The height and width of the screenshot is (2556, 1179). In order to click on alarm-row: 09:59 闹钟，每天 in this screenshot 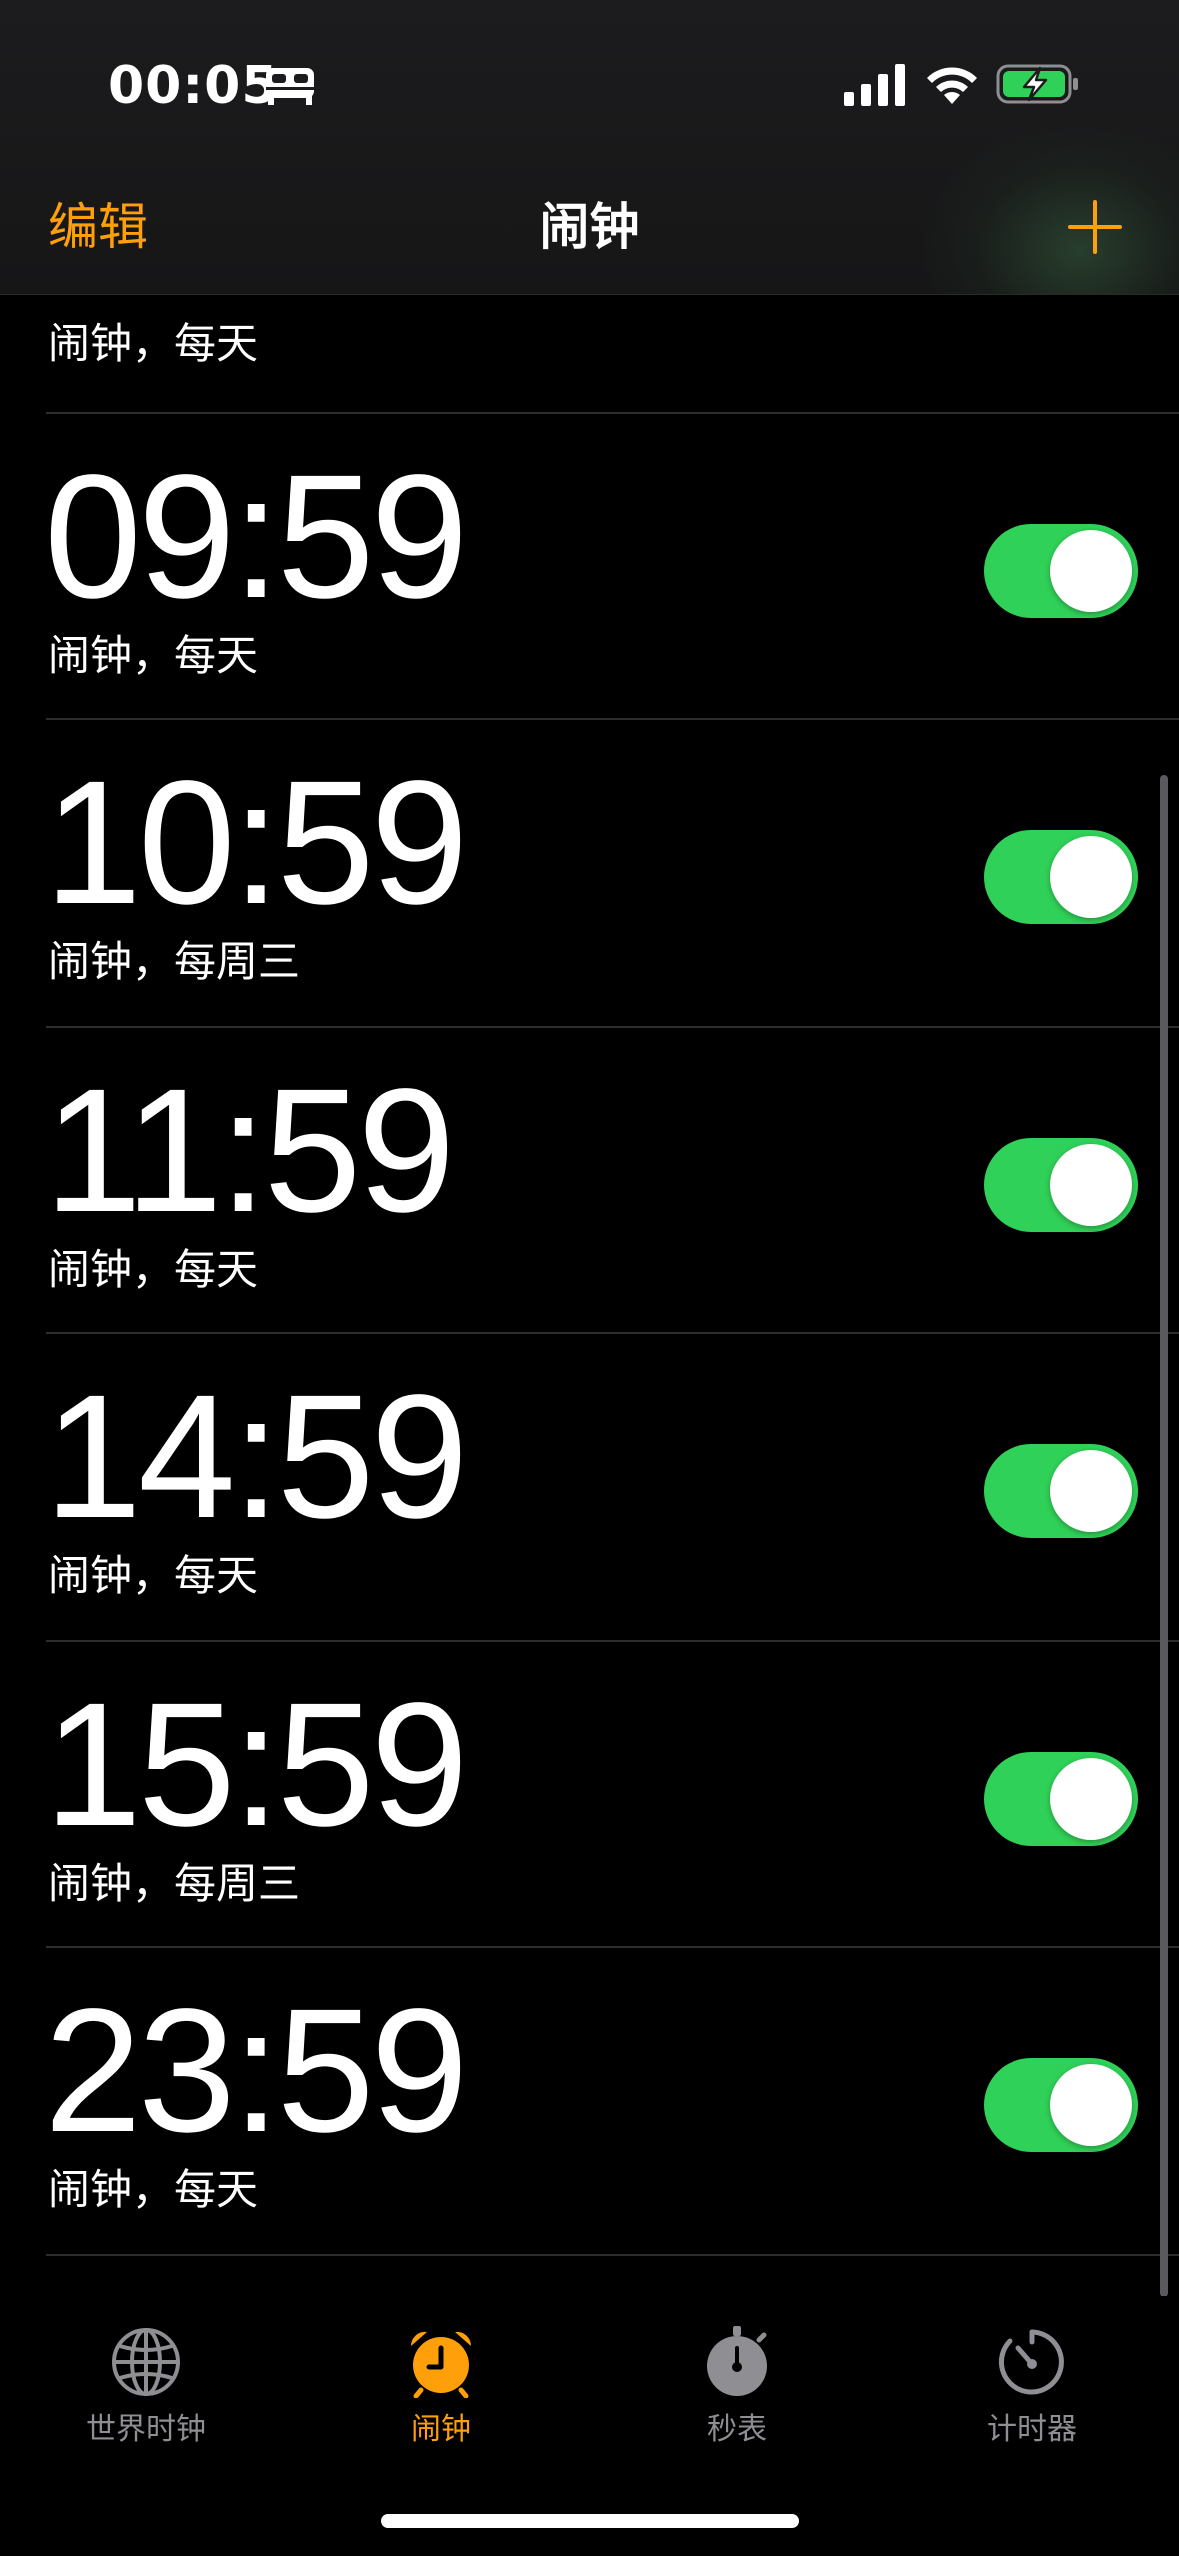, I will do `click(589, 567)`.